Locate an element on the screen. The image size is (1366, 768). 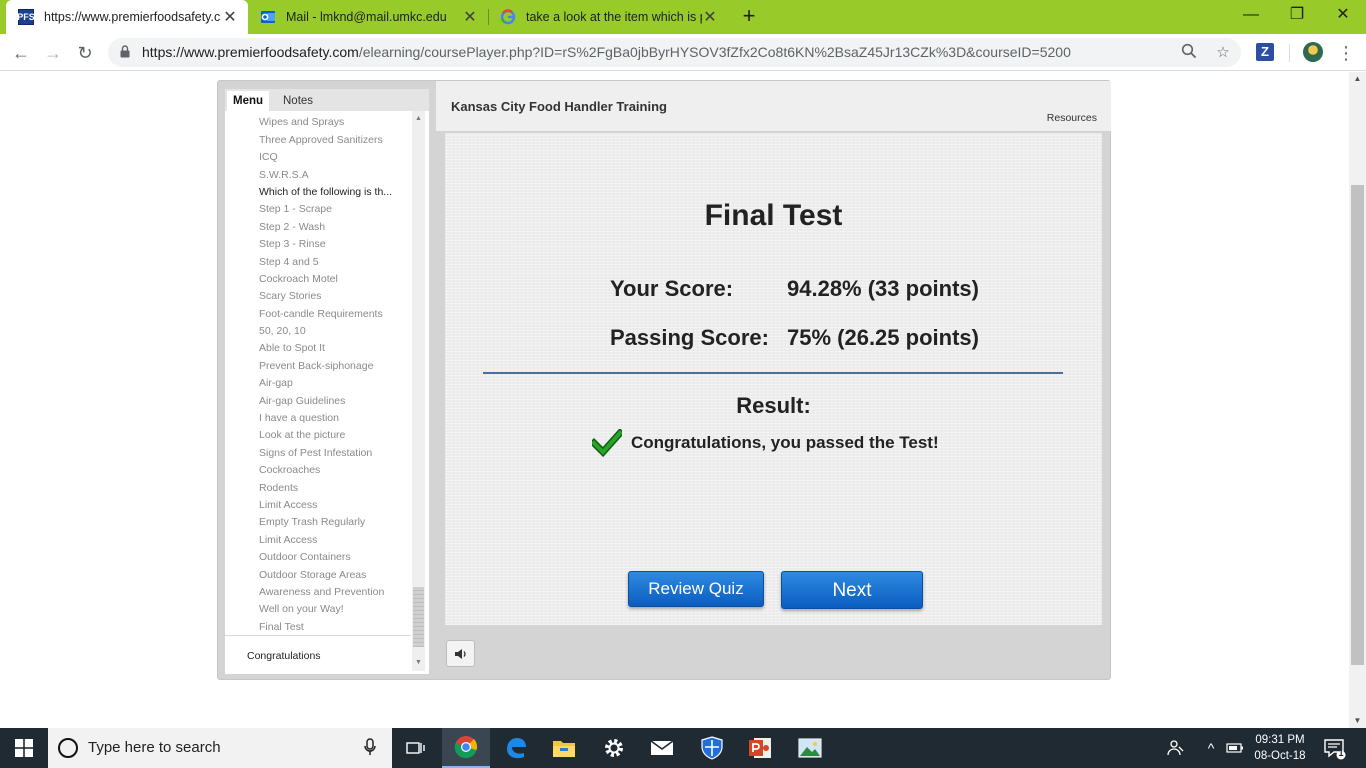
menu-item: S.W.R.S.A is located at coordinates (318, 175).